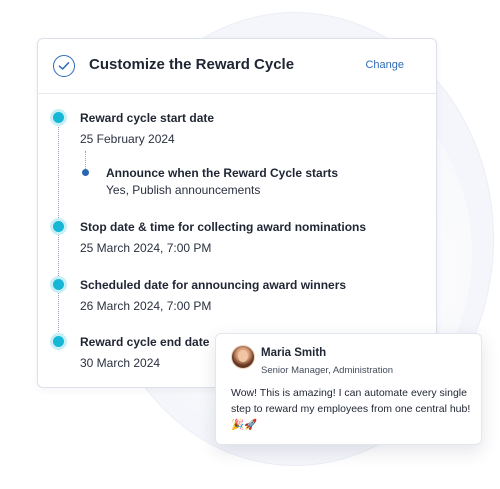 This screenshot has width=500, height=489. Describe the element at coordinates (146, 306) in the screenshot. I see `winners-announce-value: 26 March 2024, 7:00 PM` at that location.